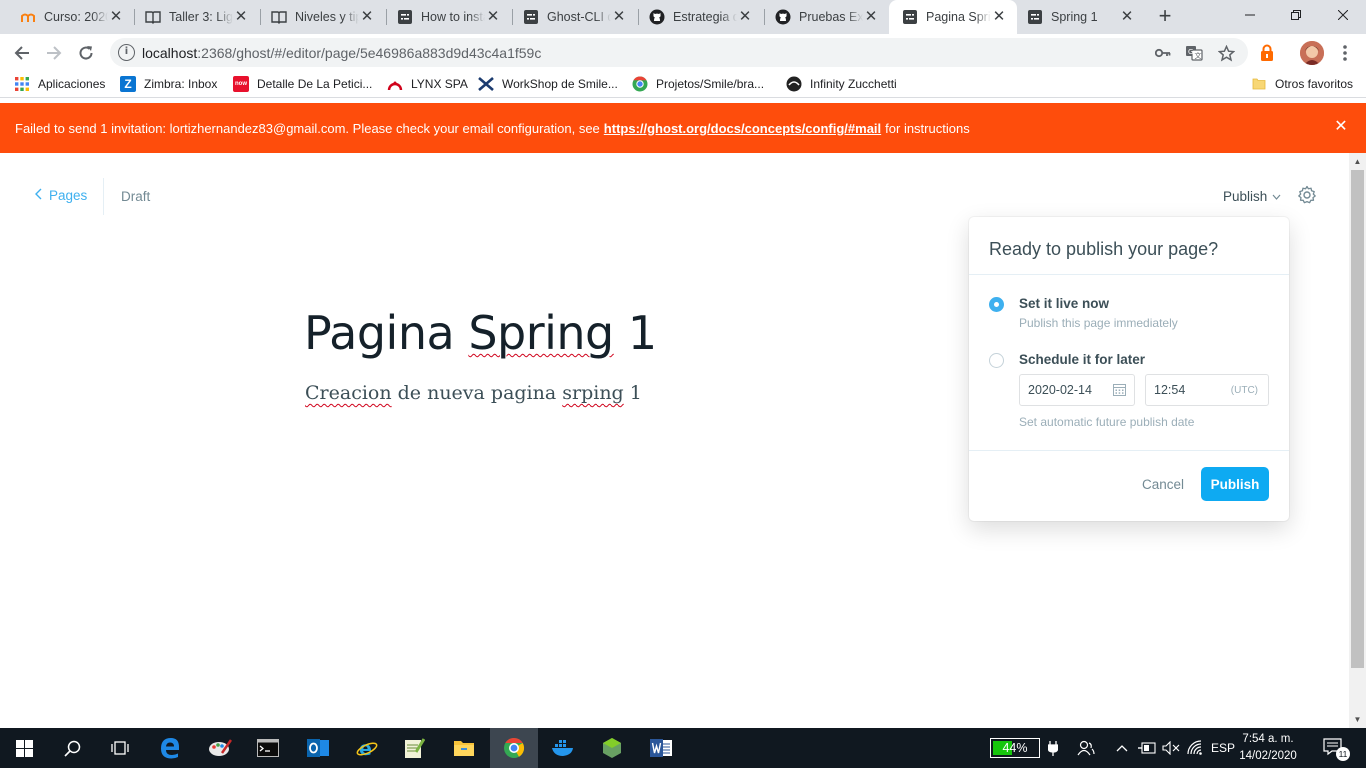 The width and height of the screenshot is (1366, 768). Describe the element at coordinates (24, 748) in the screenshot. I see `start-button` at that location.